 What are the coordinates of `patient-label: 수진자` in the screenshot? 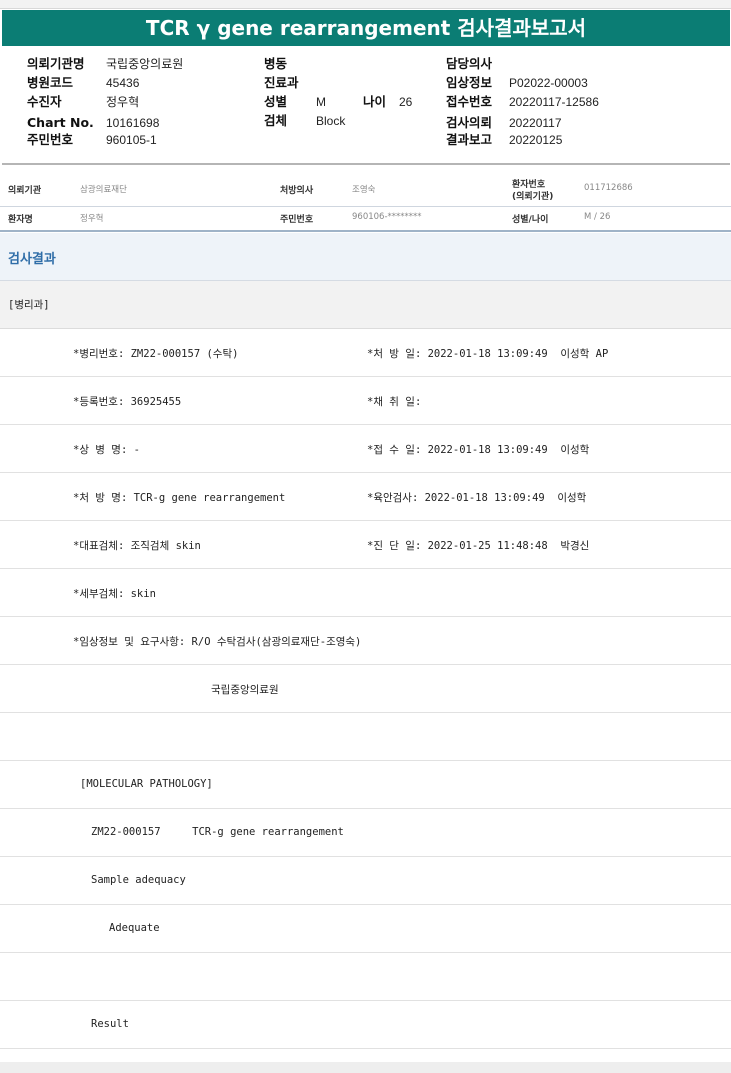 It's located at (44, 101).